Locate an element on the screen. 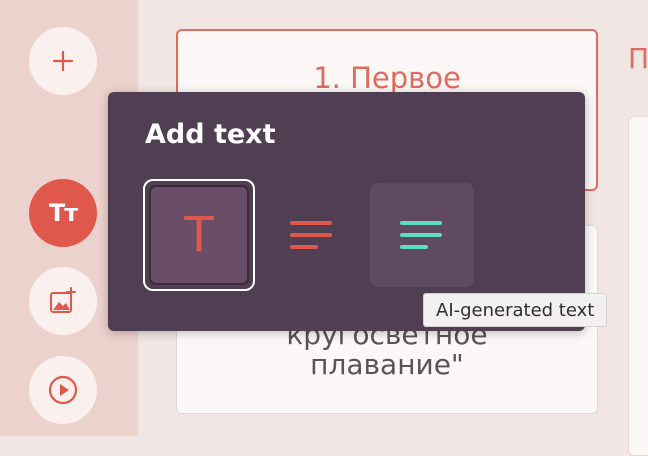 Image resolution: width=648 pixels, height=456 pixels. ai-generated-text-option is located at coordinates (422, 235).